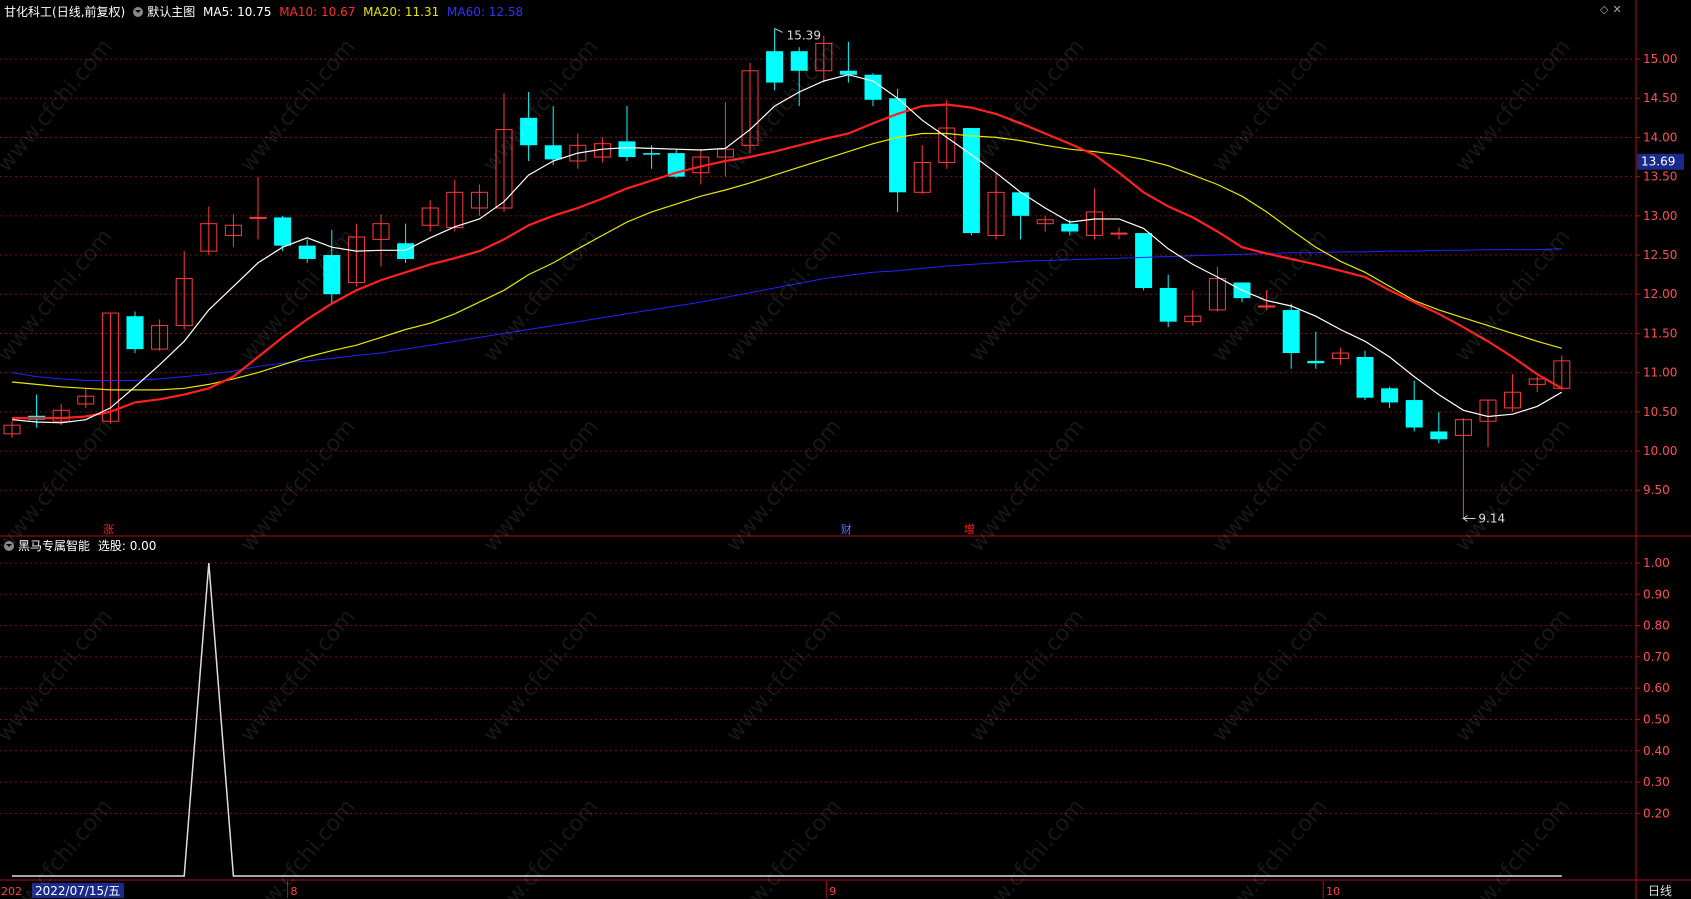 Image resolution: width=1691 pixels, height=899 pixels. I want to click on period-label: 日线, so click(1660, 891).